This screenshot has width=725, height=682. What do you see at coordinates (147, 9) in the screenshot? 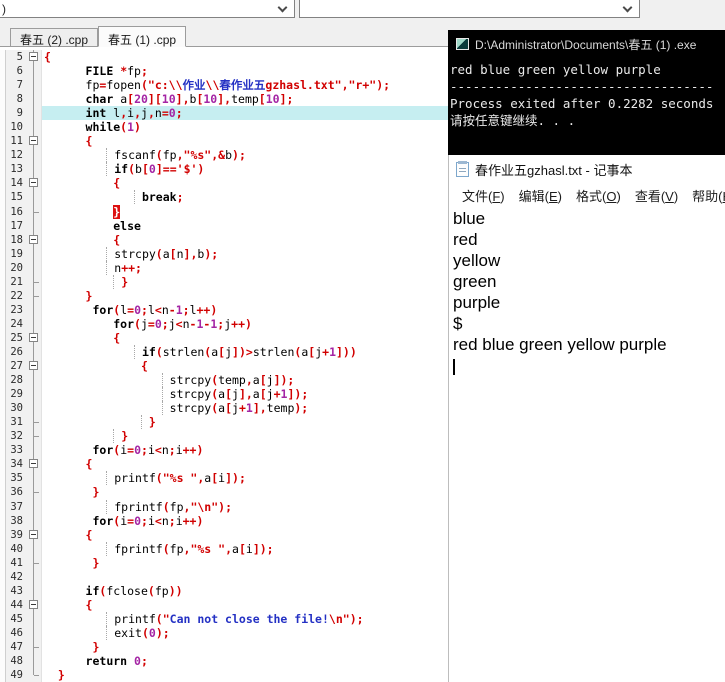
I see `class-browser-combobox: )` at bounding box center [147, 9].